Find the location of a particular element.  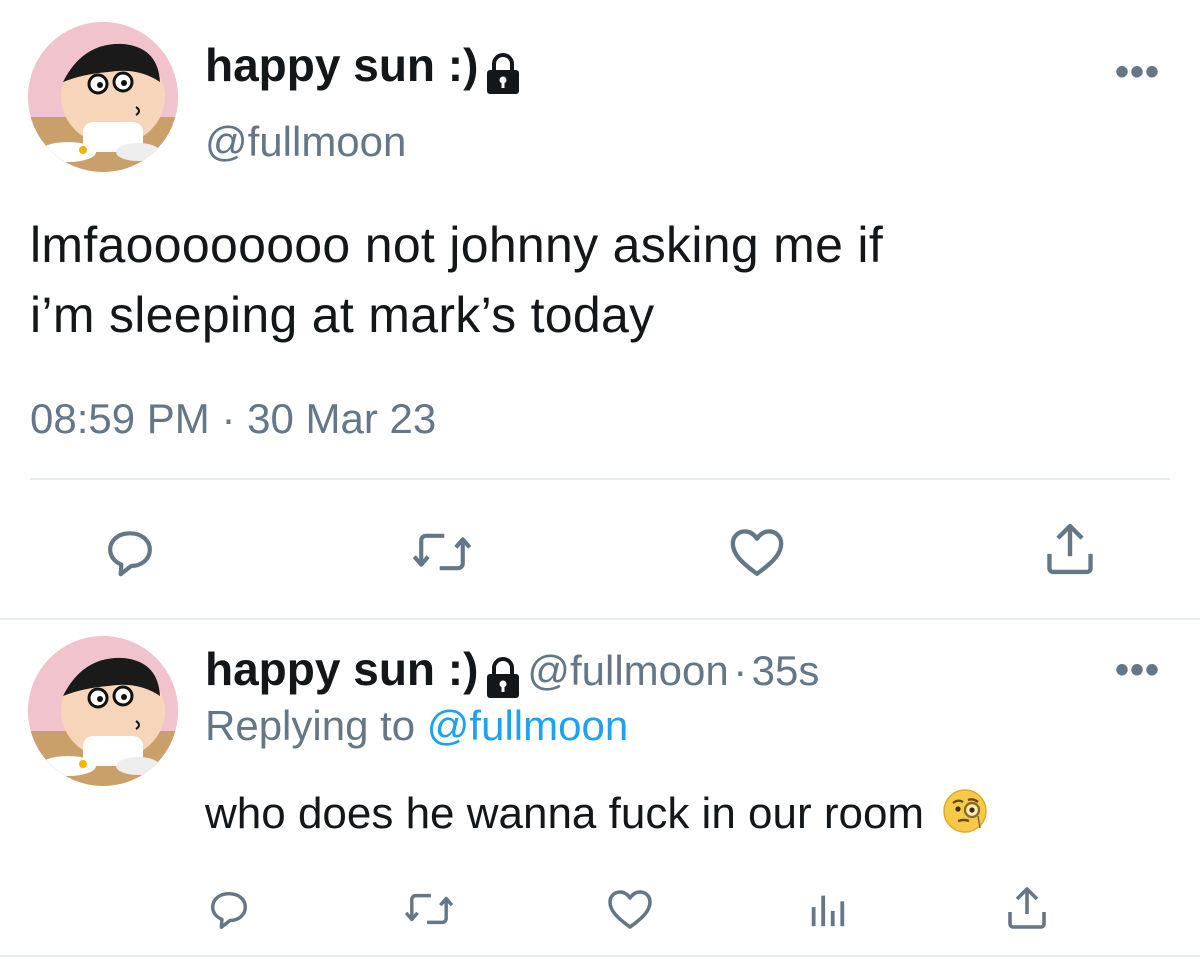

reply-text: who does he wanna fuck in our room is located at coordinates (596, 816).